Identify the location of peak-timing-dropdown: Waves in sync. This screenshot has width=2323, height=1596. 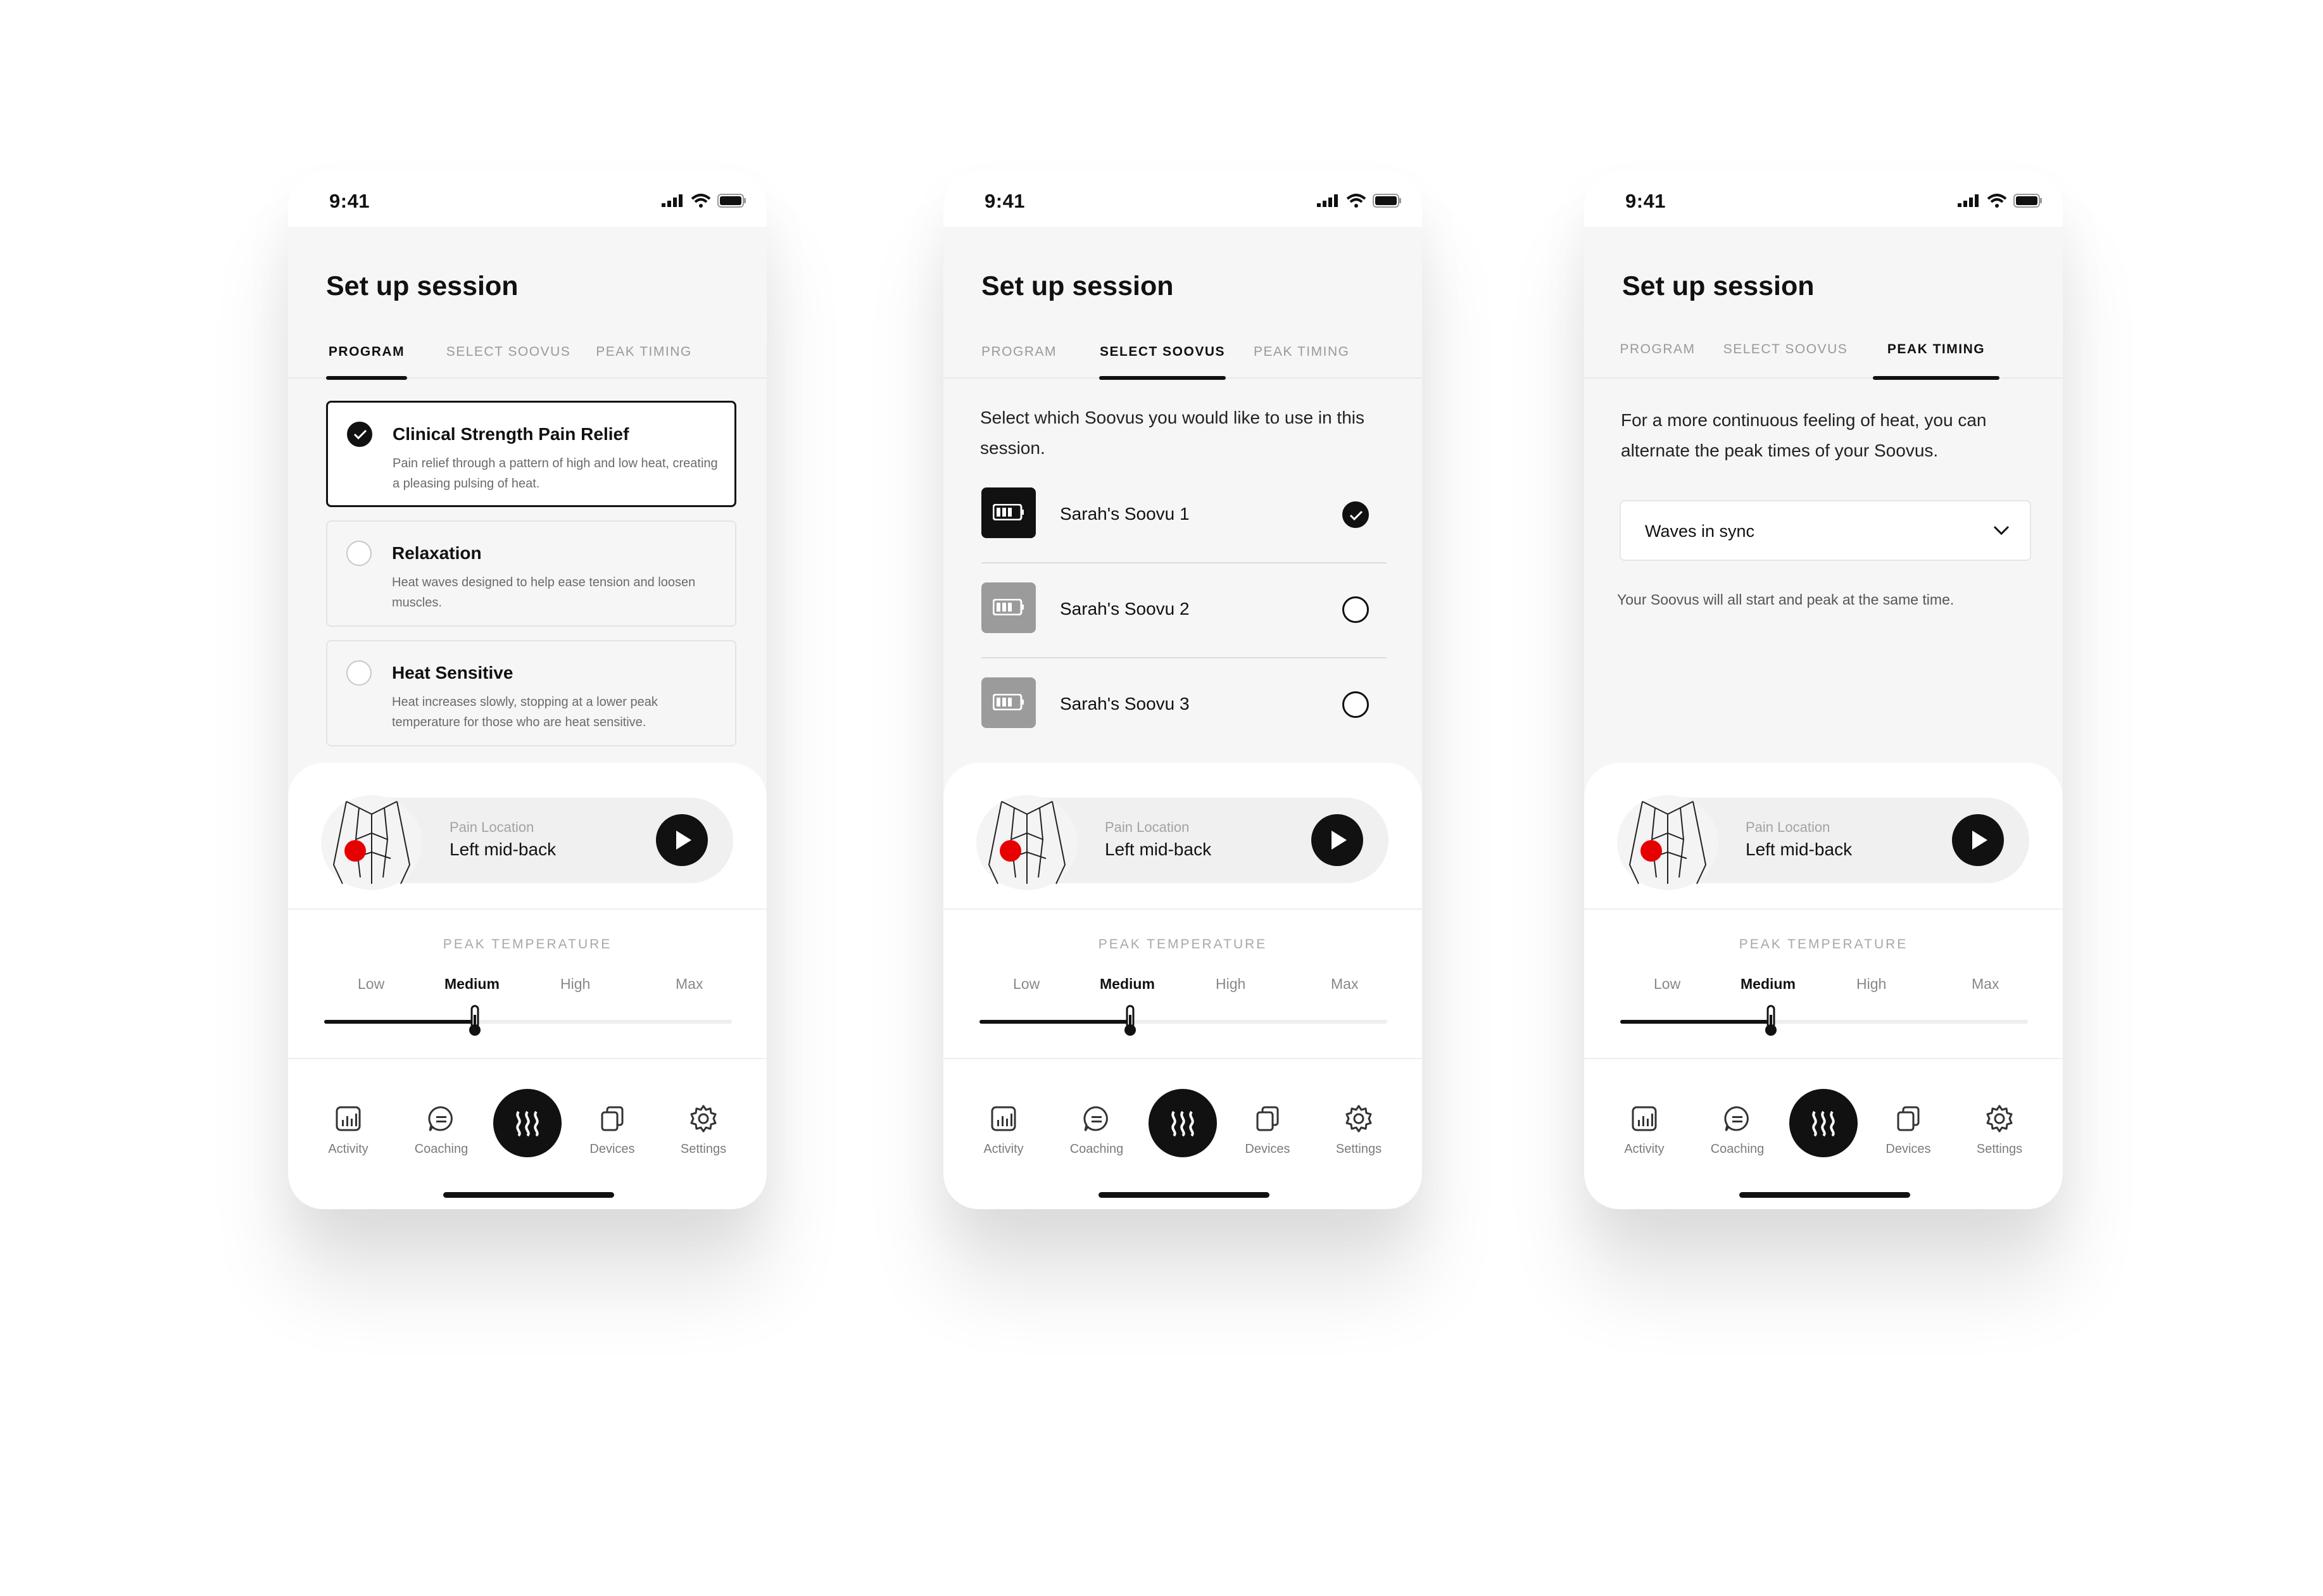
(1825, 530).